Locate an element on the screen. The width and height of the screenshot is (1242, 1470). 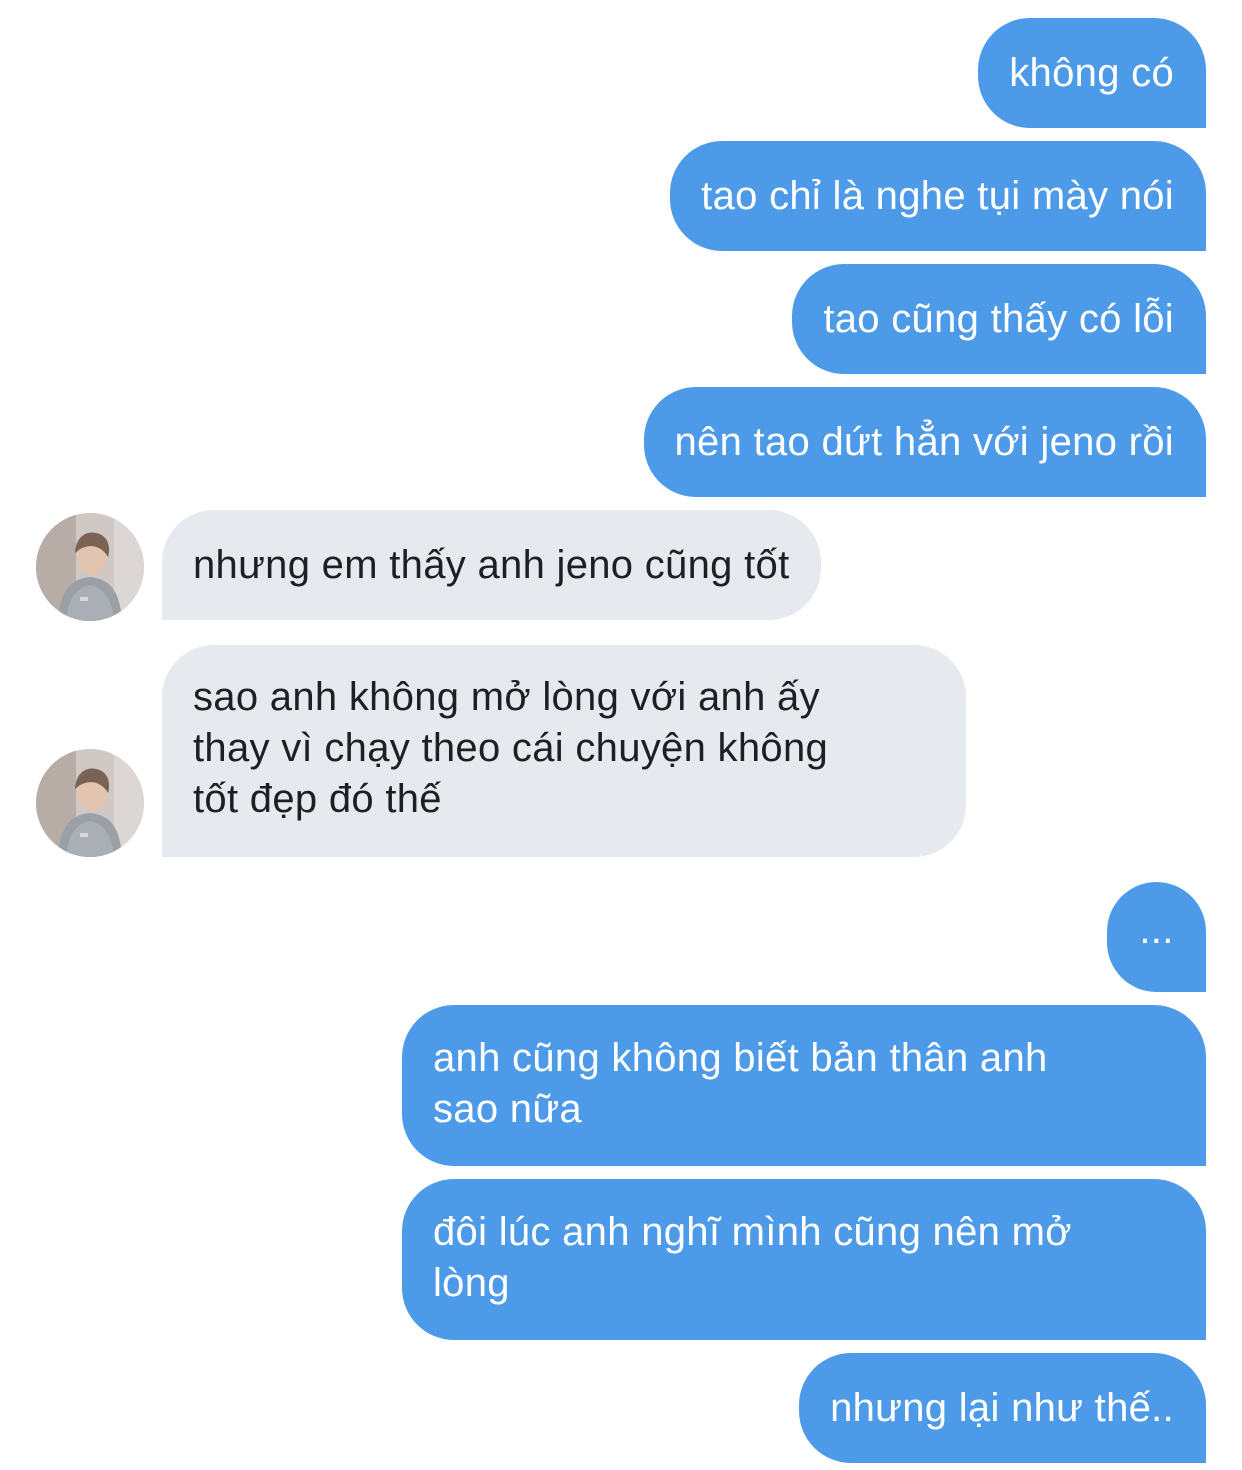
message-text-line: lòng is located at coordinates (471, 1283).